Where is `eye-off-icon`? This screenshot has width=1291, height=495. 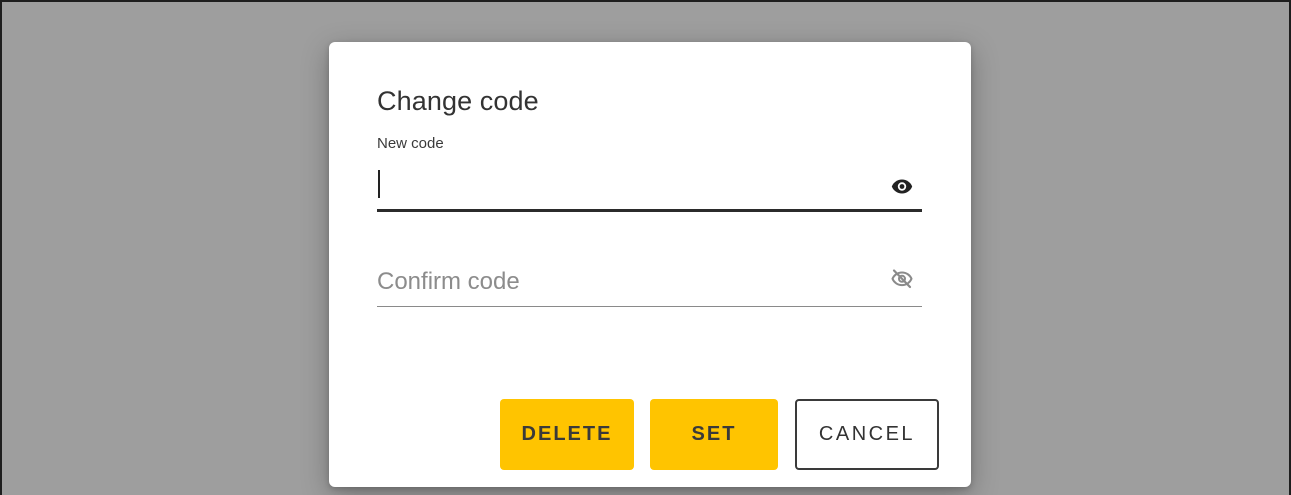
eye-off-icon is located at coordinates (902, 278).